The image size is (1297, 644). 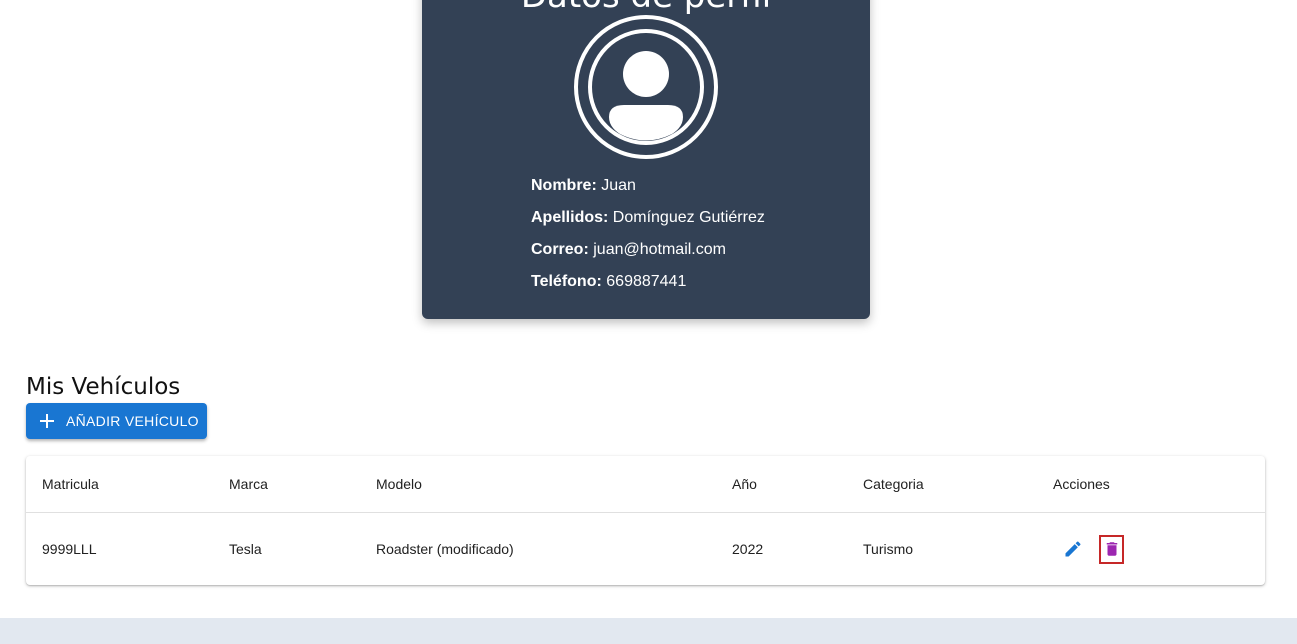 I want to click on pencil-icon, so click(x=1073, y=549).